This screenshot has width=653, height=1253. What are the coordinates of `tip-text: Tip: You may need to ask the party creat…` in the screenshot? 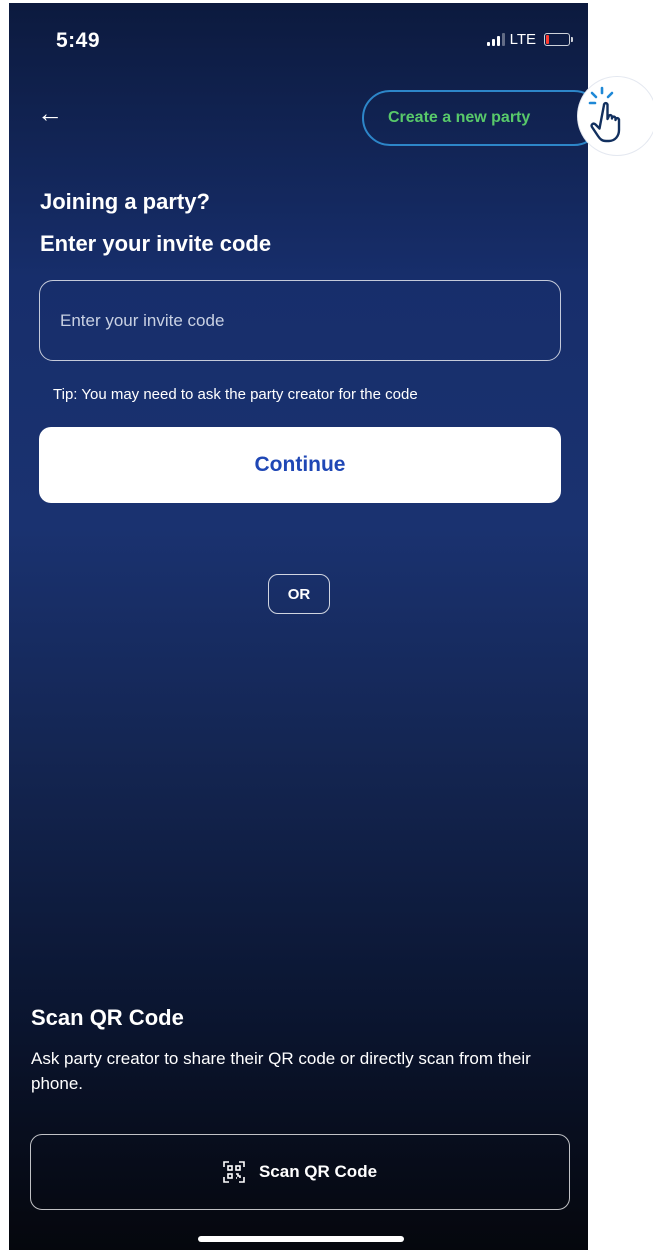 It's located at (235, 394).